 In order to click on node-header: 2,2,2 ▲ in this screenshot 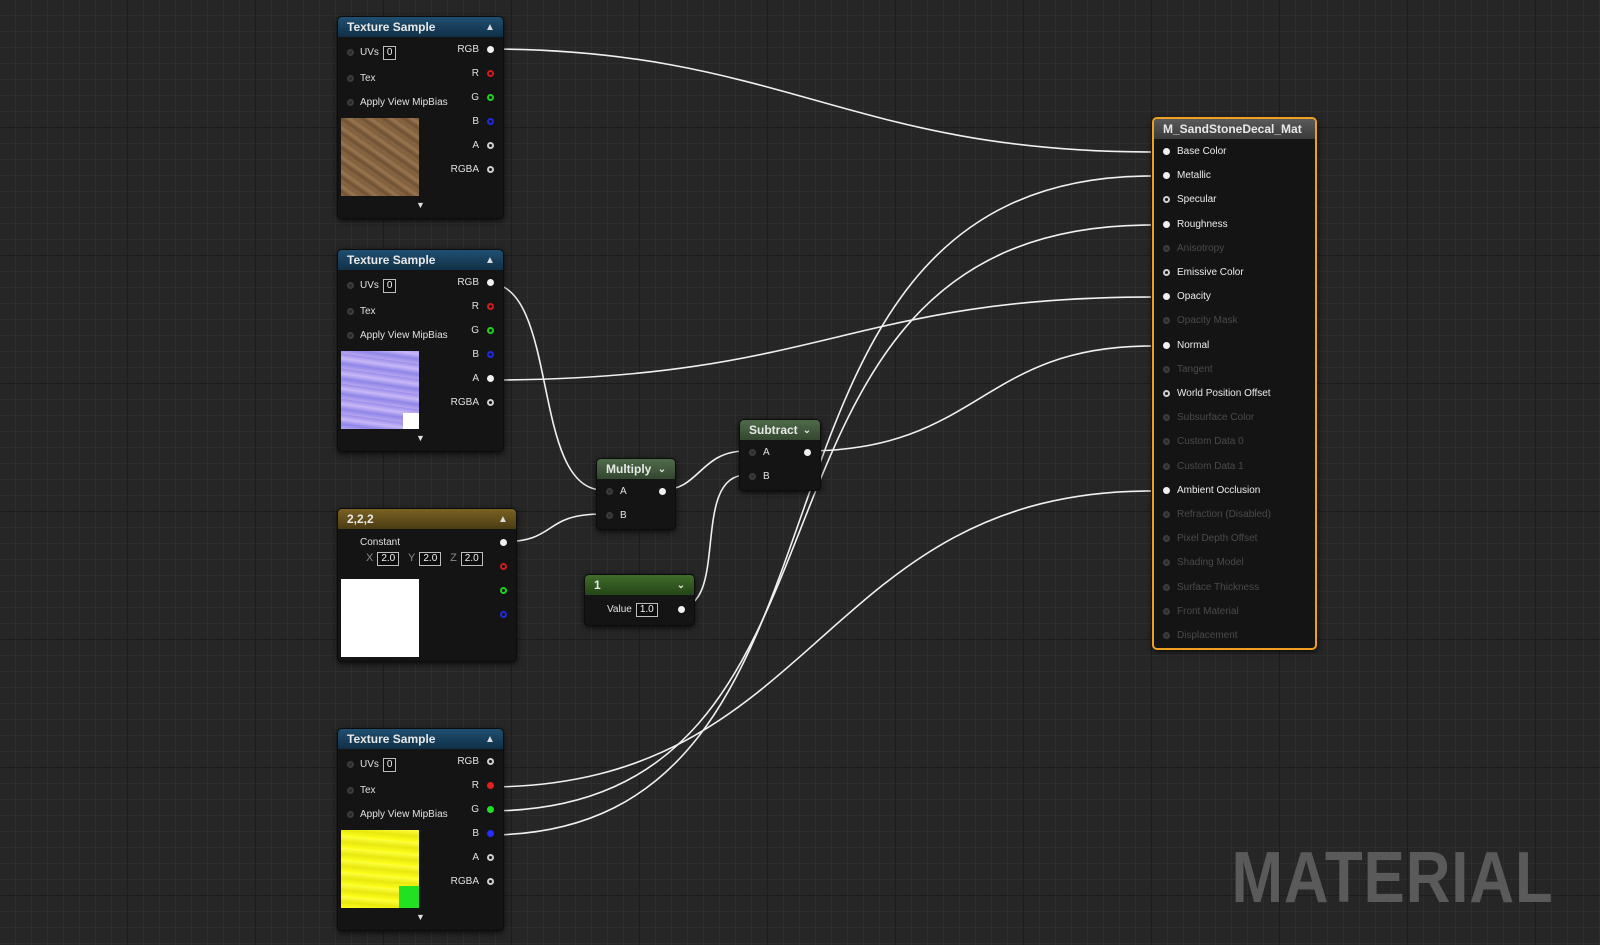, I will do `click(427, 519)`.